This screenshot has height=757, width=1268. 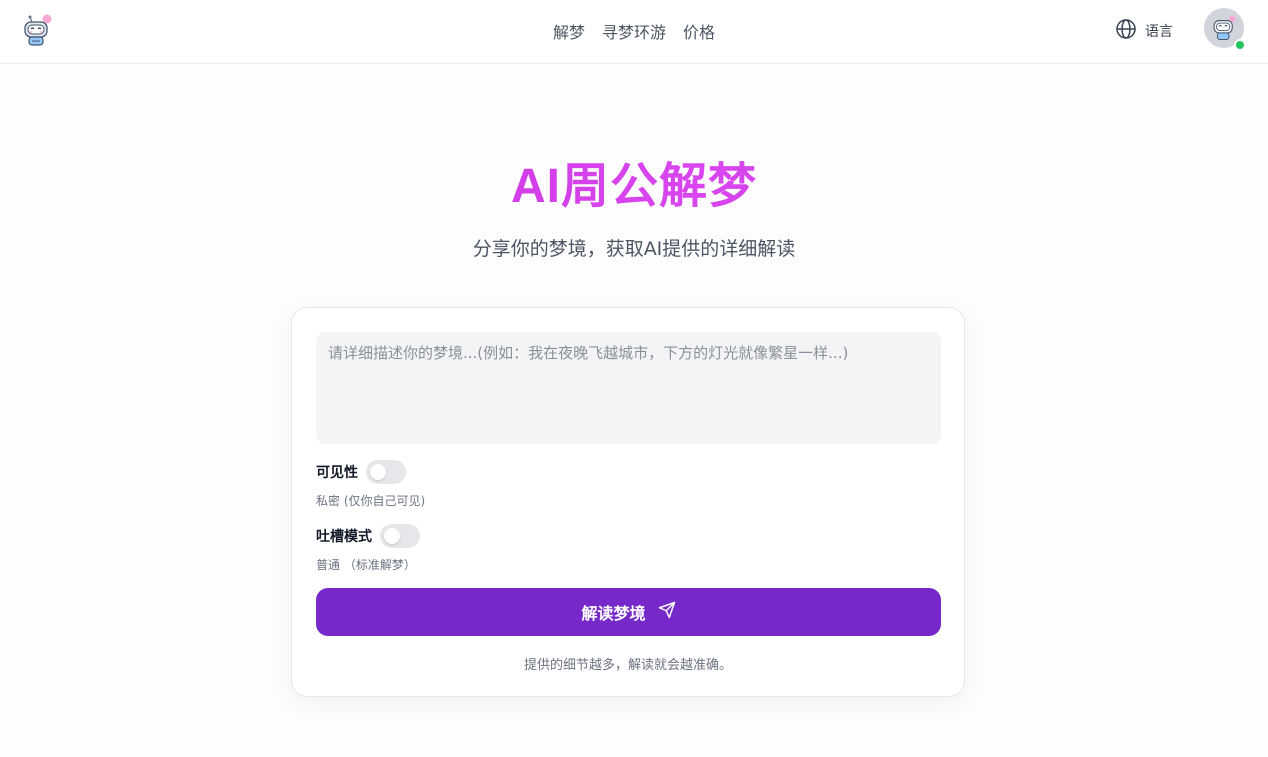 I want to click on form-hint: 提供的细节越多，解读就会越准确。, so click(x=627, y=665).